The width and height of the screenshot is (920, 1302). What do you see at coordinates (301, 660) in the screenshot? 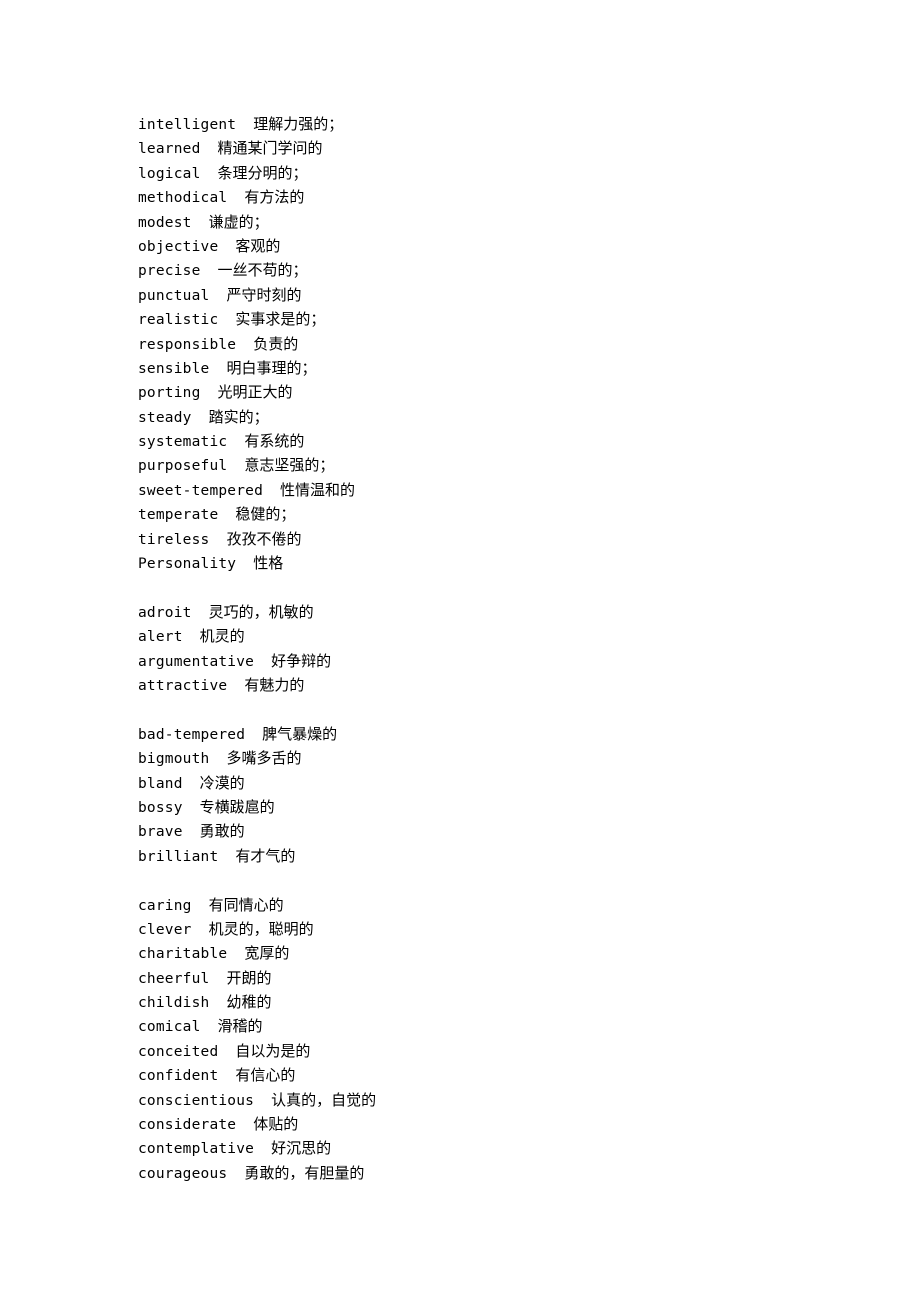
I see `vocabulary-gloss: 好争辩的` at bounding box center [301, 660].